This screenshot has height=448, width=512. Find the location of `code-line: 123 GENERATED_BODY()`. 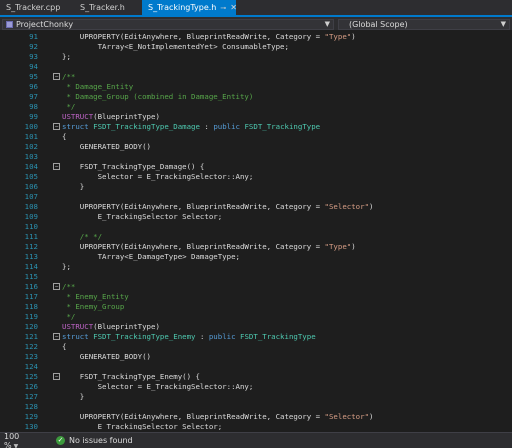

code-line: 123 GENERATED_BODY() is located at coordinates (256, 357).